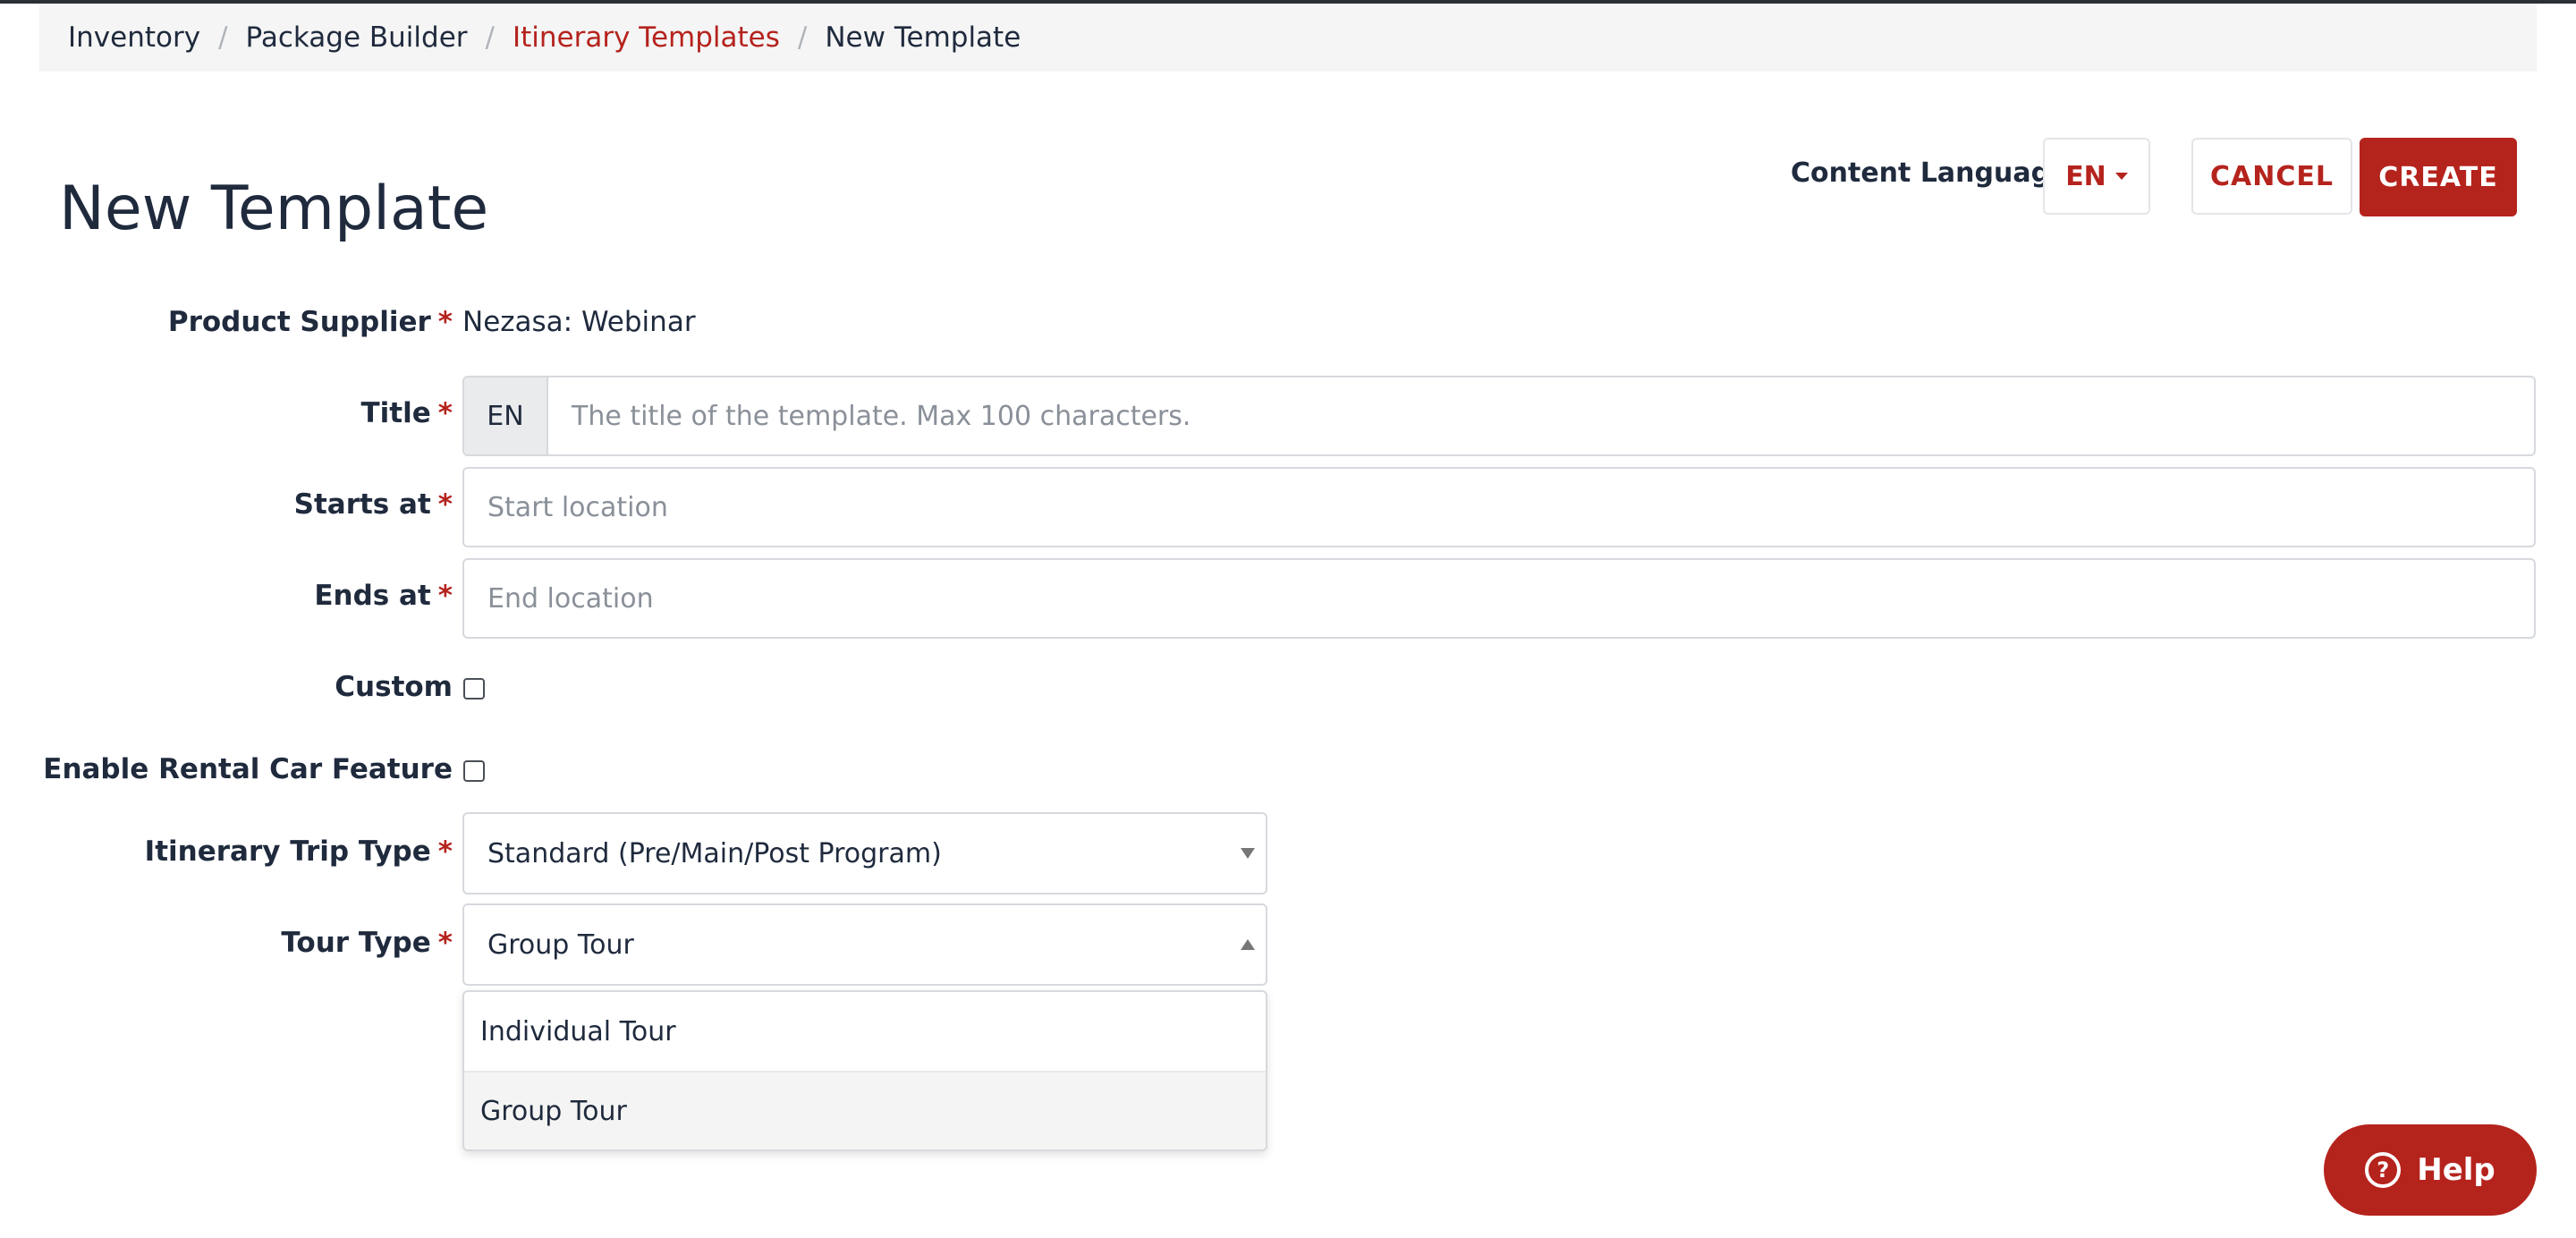  I want to click on product-supplier-label: Product Supplier *, so click(310, 322).